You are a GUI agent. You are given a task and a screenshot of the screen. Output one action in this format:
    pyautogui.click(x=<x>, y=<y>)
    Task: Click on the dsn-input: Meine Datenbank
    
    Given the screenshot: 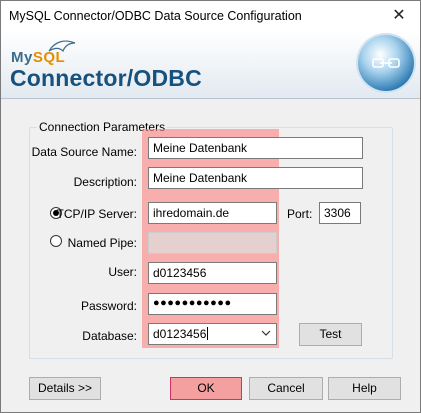 What is the action you would take?
    pyautogui.click(x=255, y=148)
    